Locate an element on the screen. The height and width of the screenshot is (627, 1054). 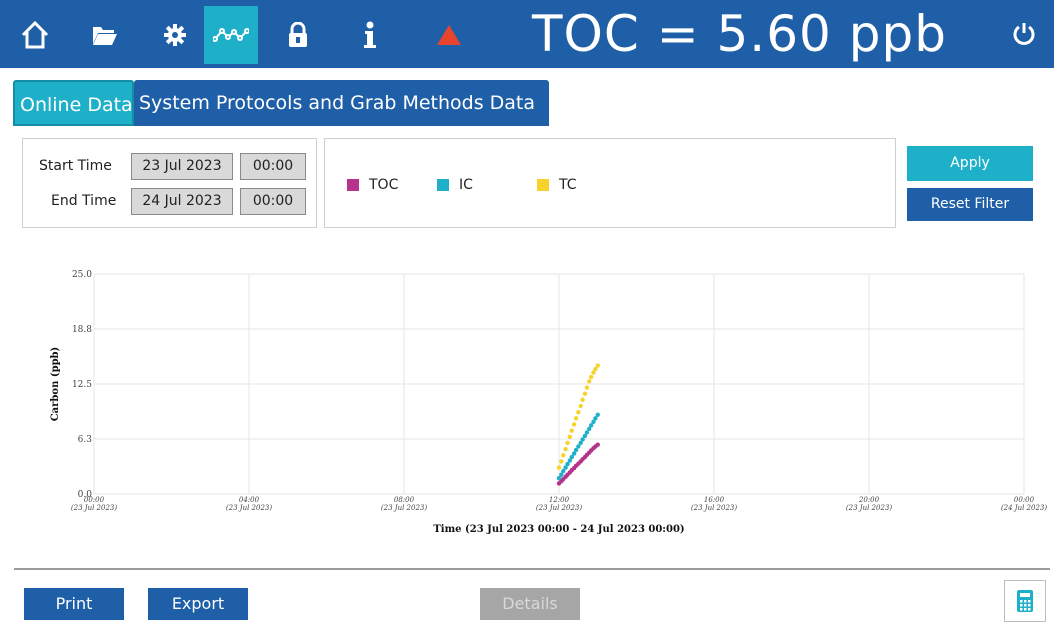
y-axis-title: Carbon (ppb) is located at coordinates (55, 384).